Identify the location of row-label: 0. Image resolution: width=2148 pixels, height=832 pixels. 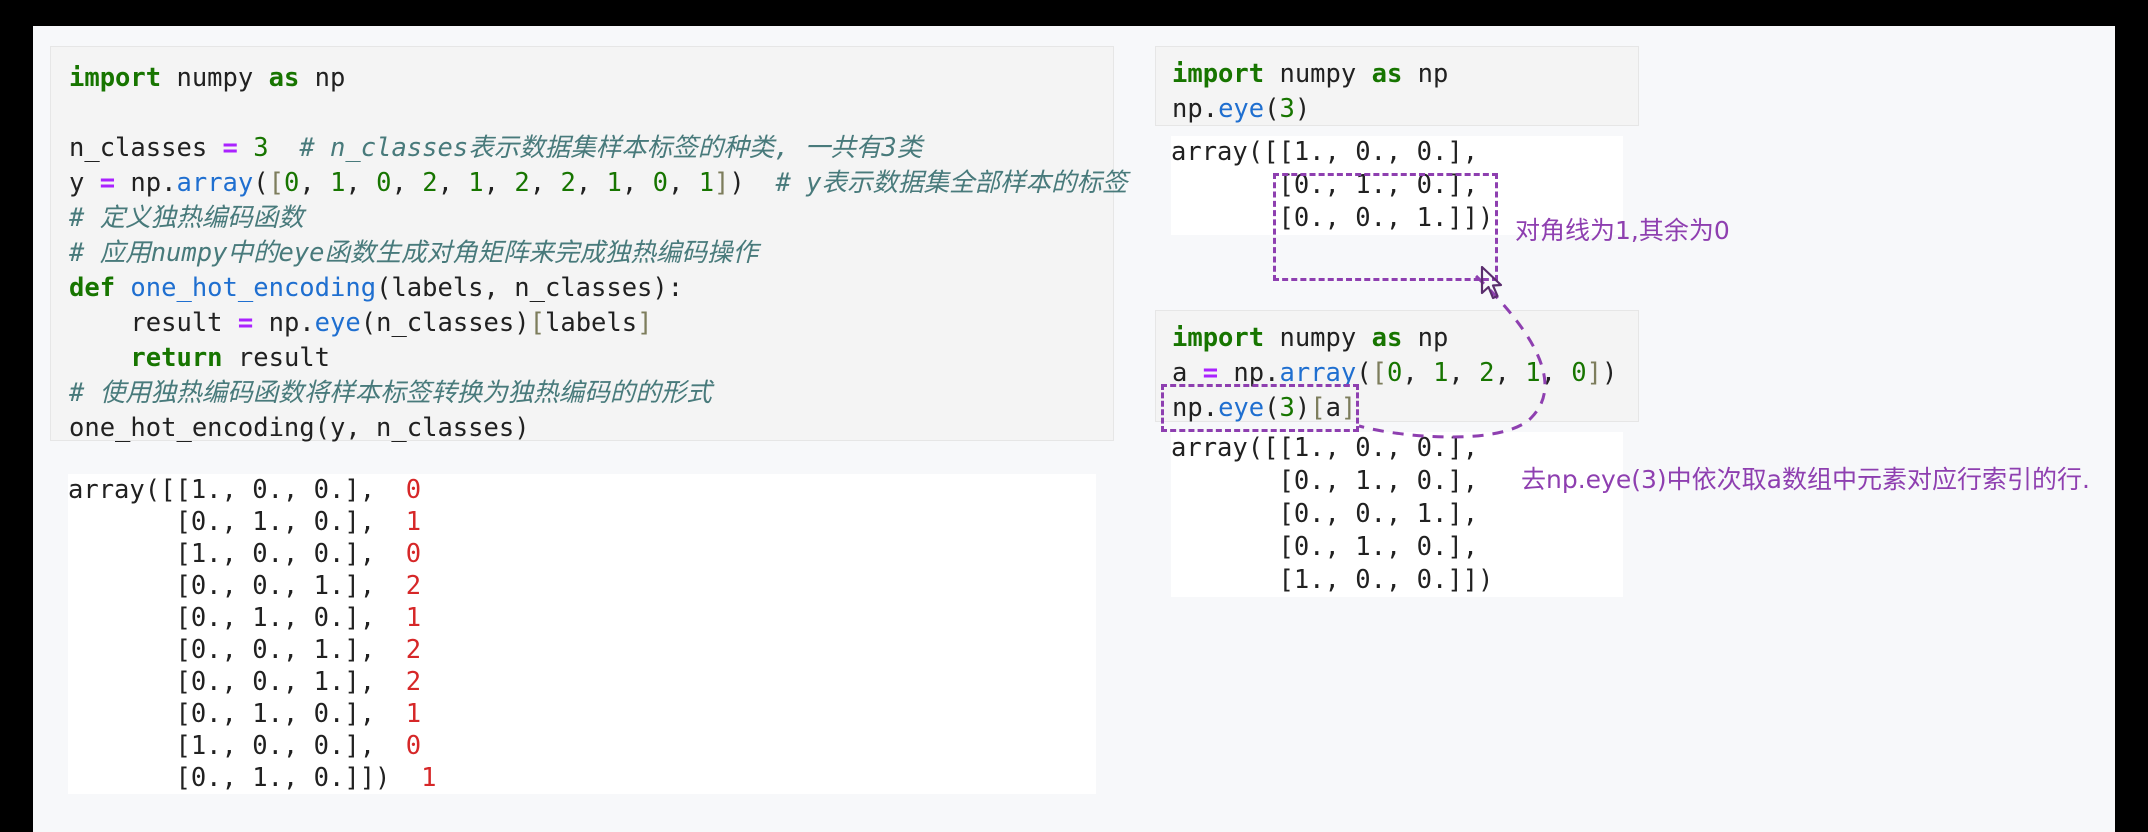
(398, 490).